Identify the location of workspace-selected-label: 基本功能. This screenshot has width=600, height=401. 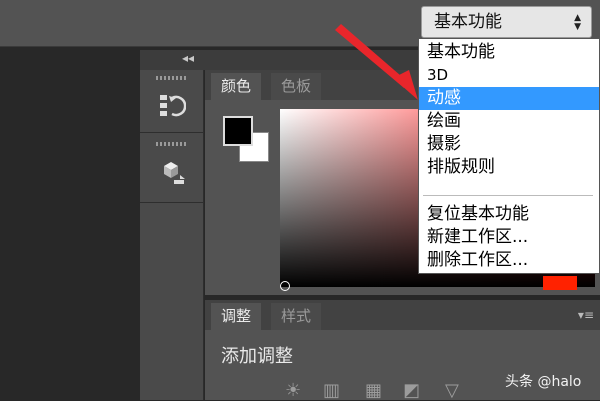
(468, 22).